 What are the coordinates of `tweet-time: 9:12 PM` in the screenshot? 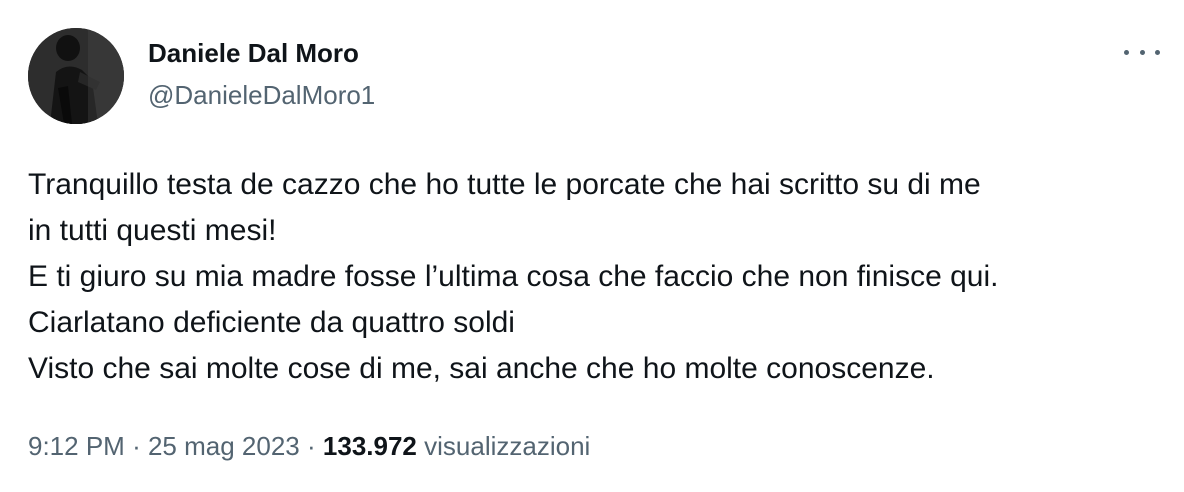 It's located at (76, 446).